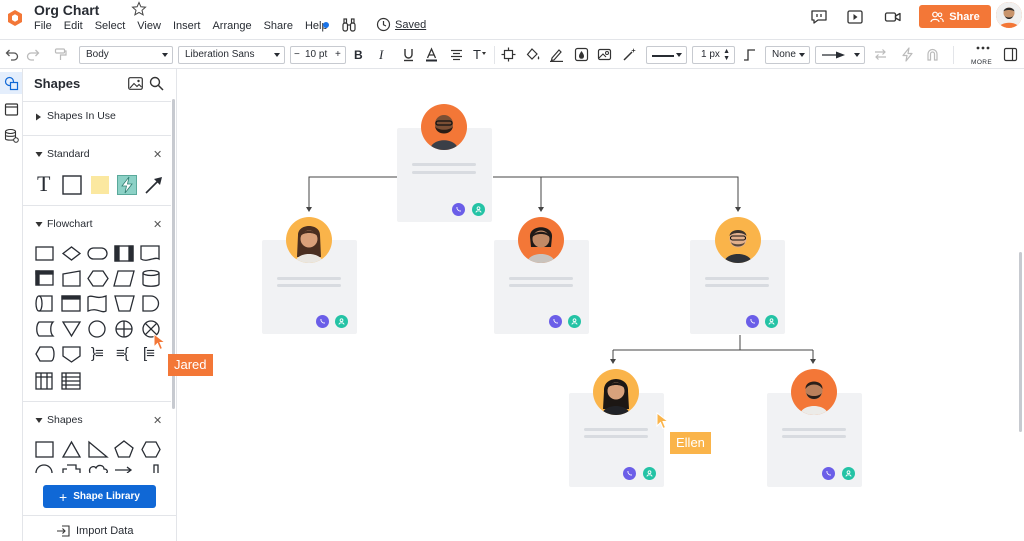  I want to click on section-flowchart: Flowchart ✕, so click(97, 225).